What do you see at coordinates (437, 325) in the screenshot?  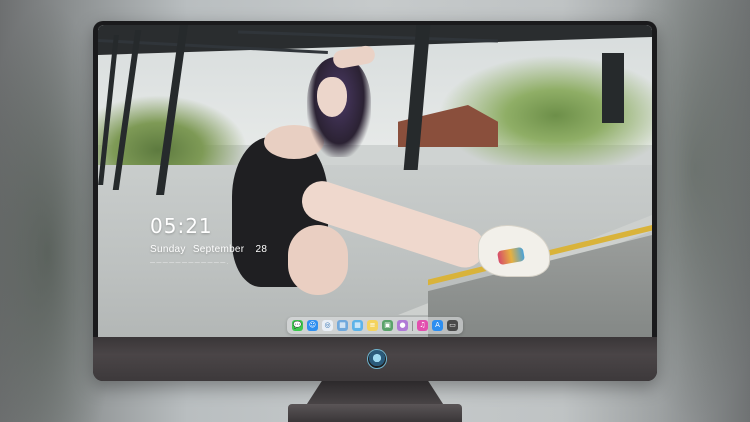 I see `appstore-icon: A` at bounding box center [437, 325].